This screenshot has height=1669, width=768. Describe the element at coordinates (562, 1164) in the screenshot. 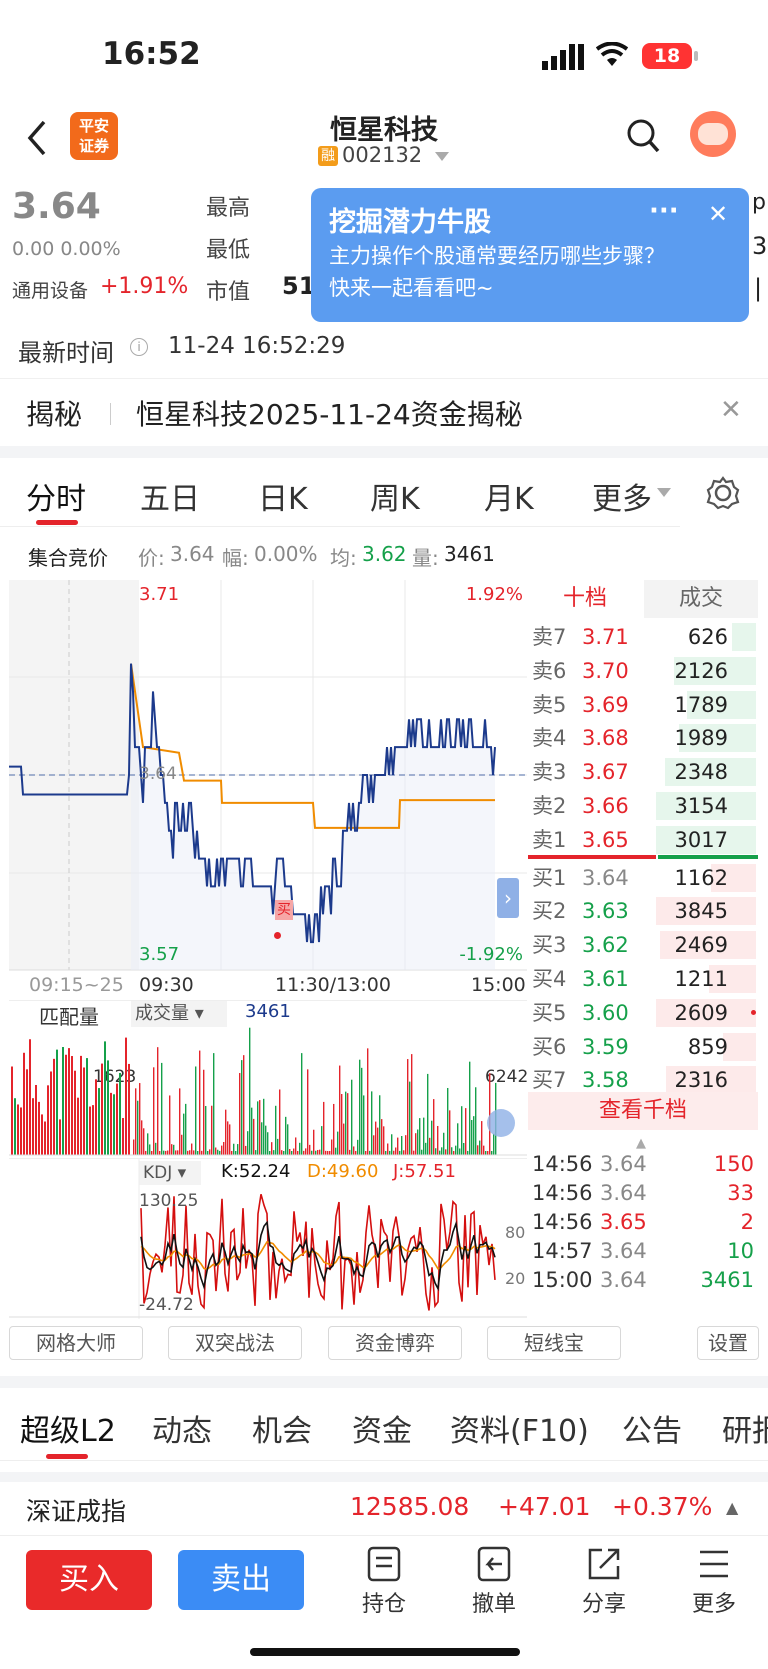

I see `trade-time: 14:56` at that location.